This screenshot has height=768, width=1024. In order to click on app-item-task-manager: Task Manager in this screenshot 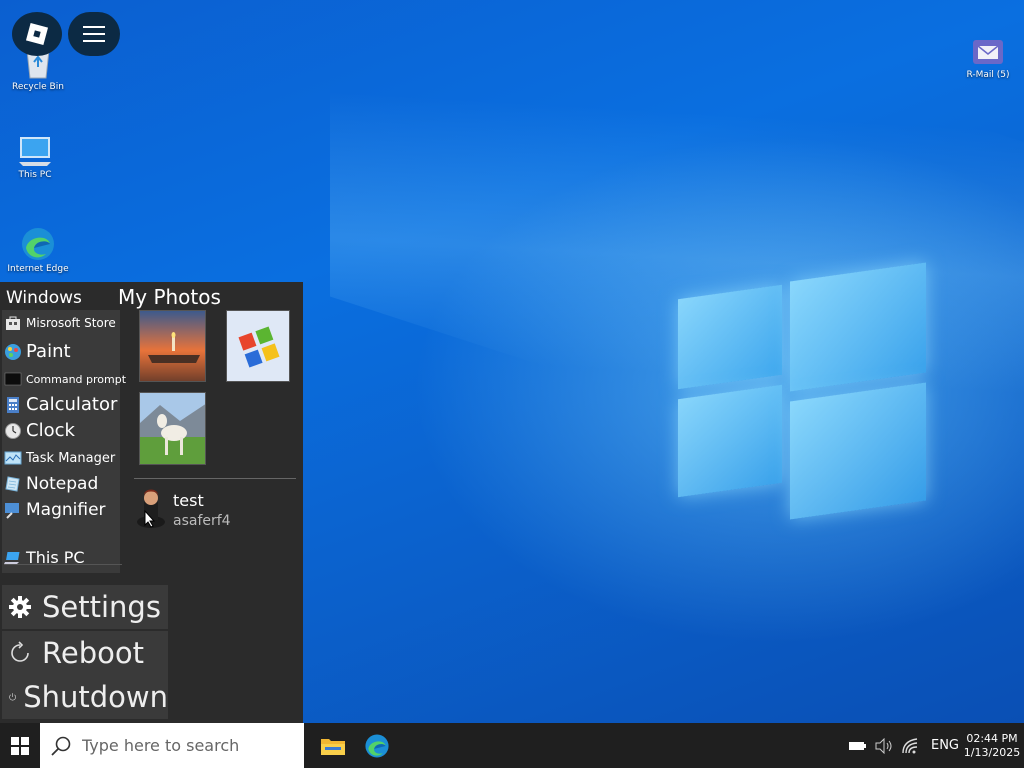, I will do `click(59, 458)`.